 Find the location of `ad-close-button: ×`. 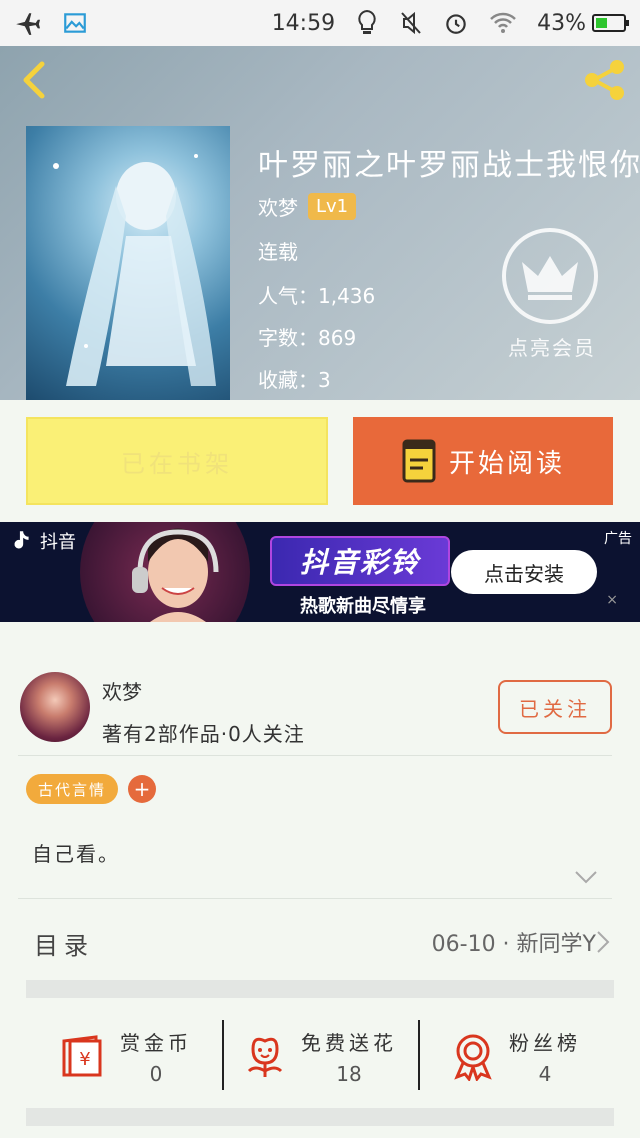

ad-close-button: × is located at coordinates (612, 600).